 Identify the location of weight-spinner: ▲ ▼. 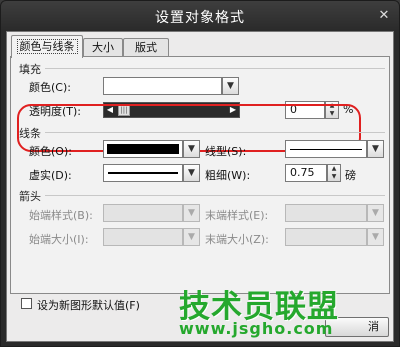
(334, 173).